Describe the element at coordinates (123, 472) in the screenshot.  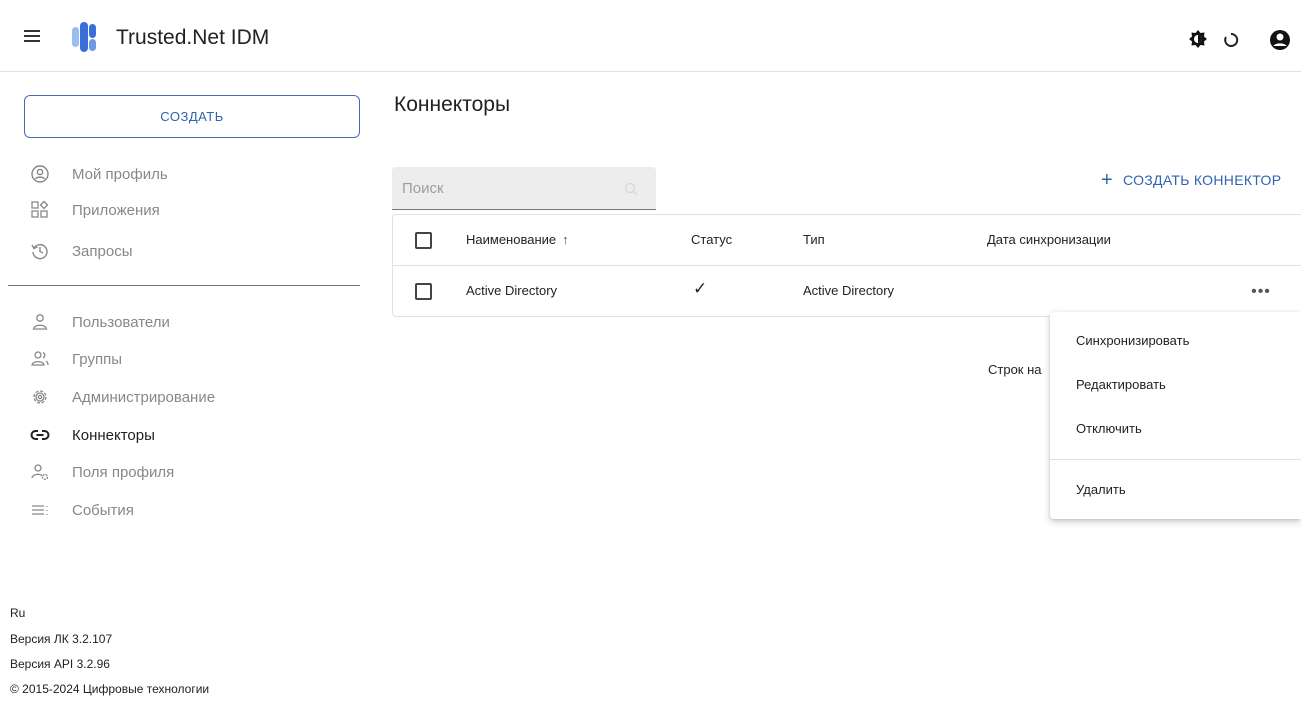
I see `sidebar-item-label: Поля профиля` at that location.